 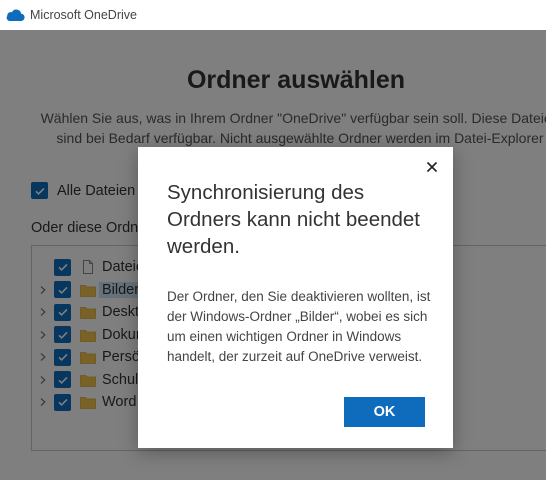 What do you see at coordinates (15, 15) in the screenshot?
I see `onedrive-cloud-icon` at bounding box center [15, 15].